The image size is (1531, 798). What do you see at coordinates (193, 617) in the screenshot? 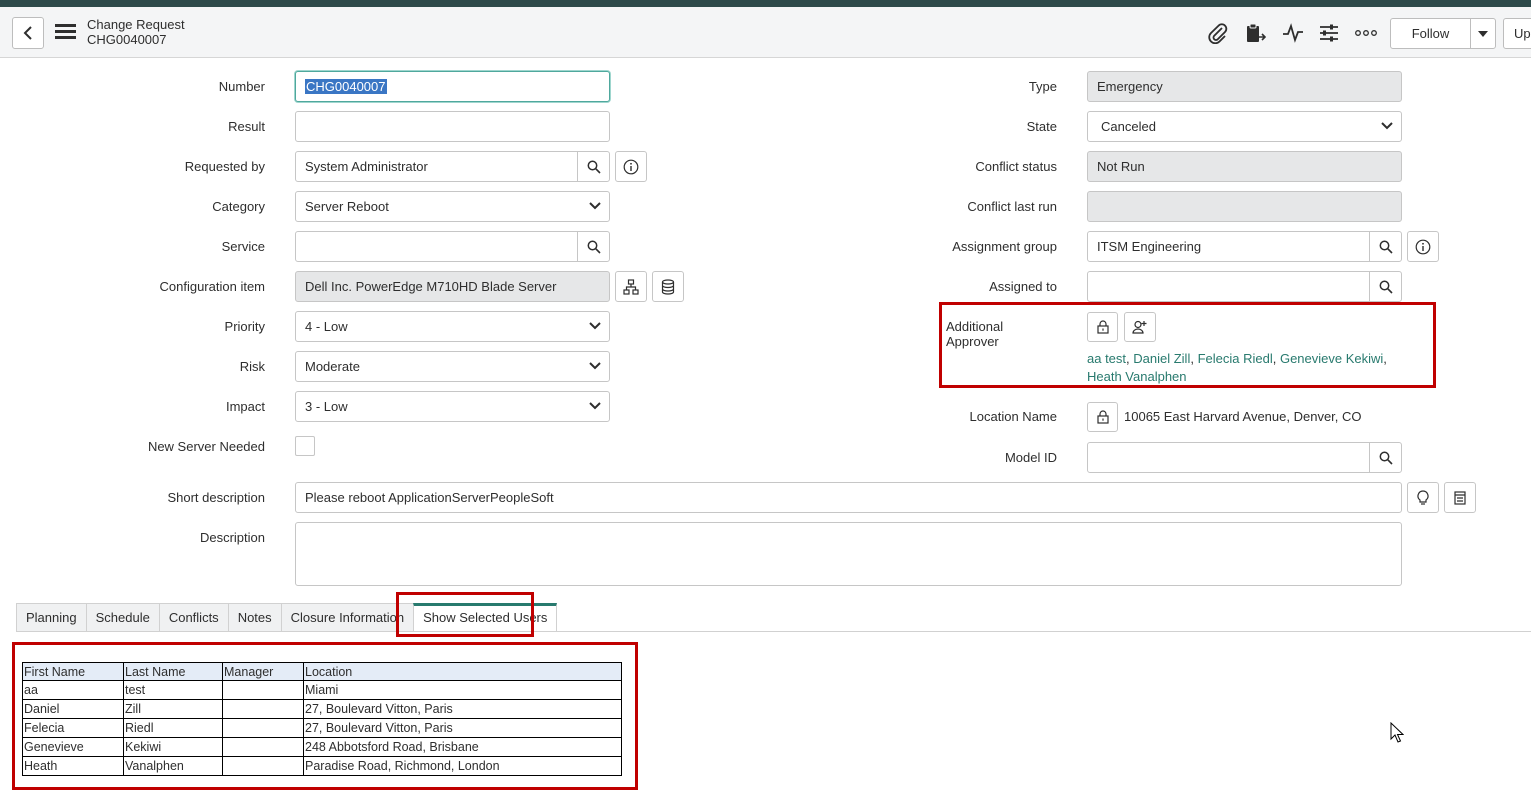
I see `tab-conflicts: Conflicts` at bounding box center [193, 617].